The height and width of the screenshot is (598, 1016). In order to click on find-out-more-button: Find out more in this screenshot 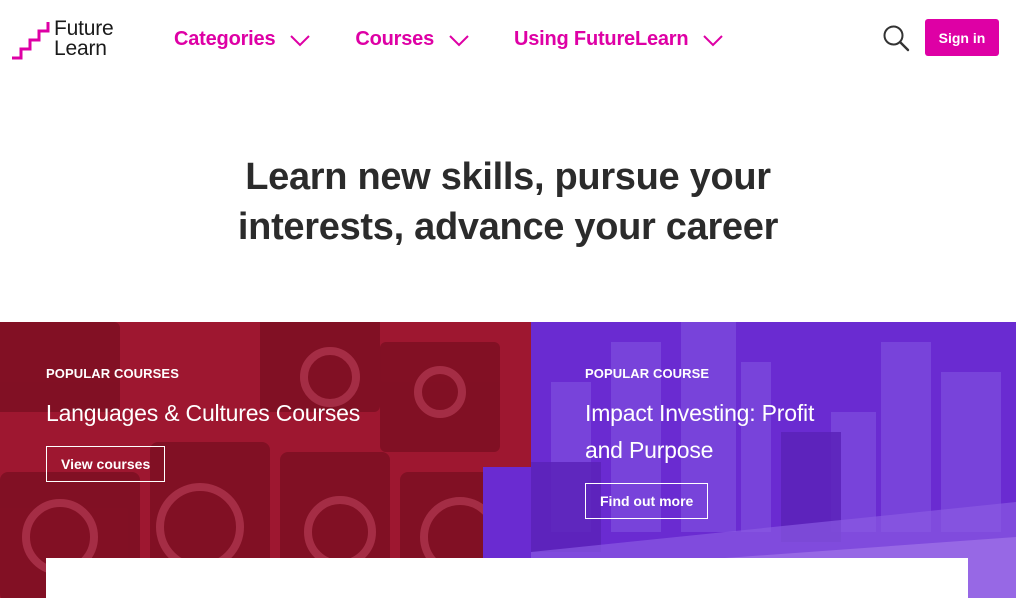, I will do `click(647, 501)`.